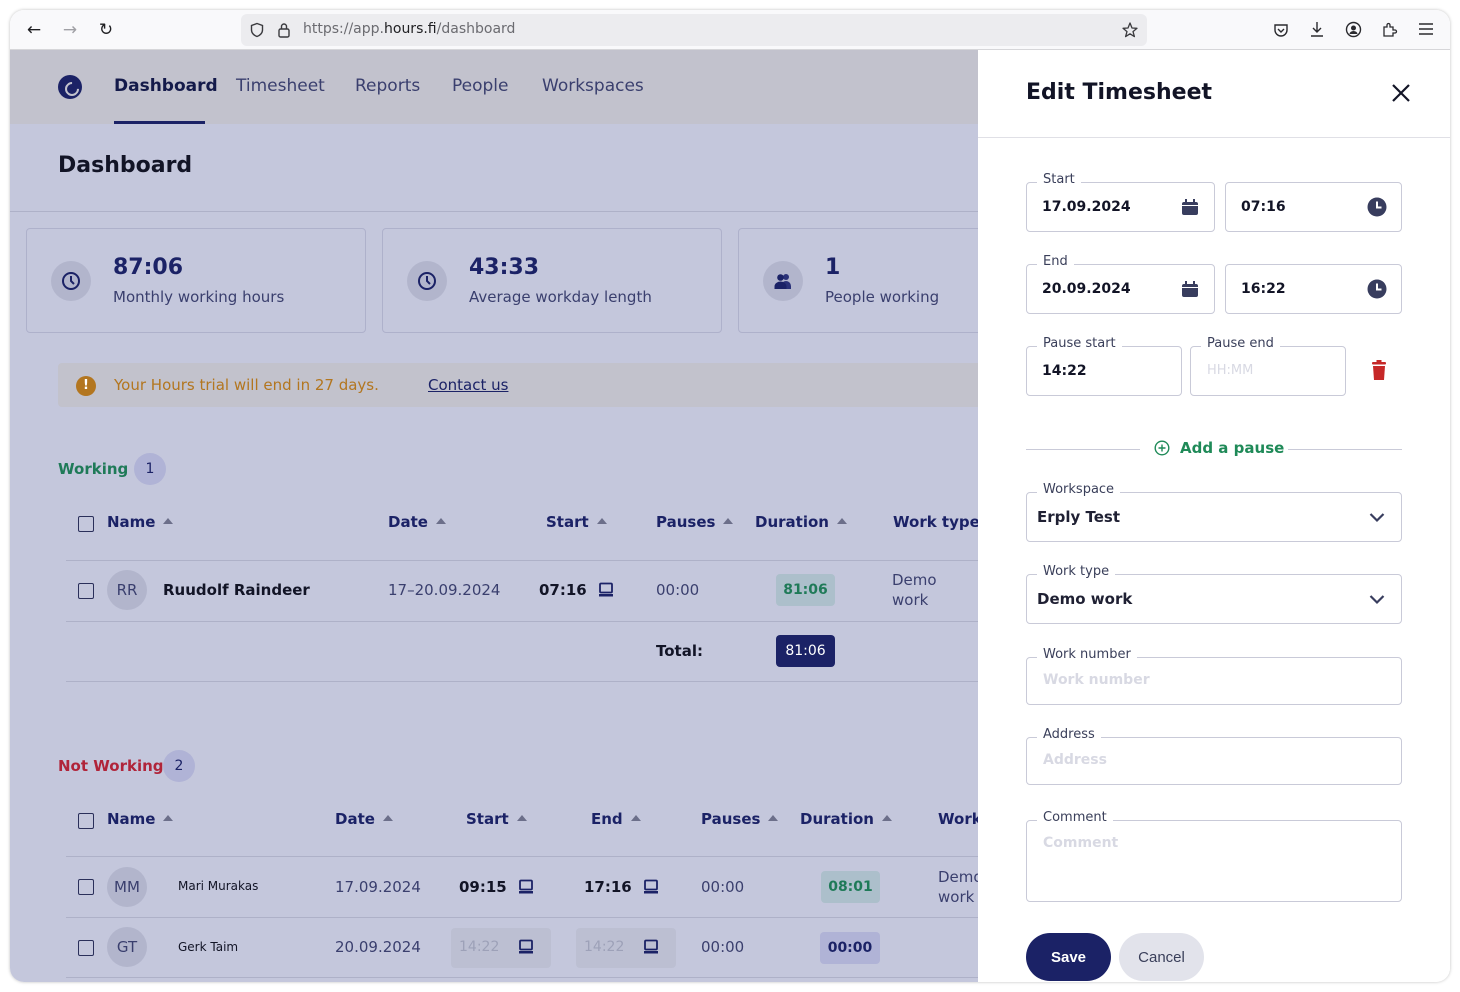 The width and height of the screenshot is (1460, 992). Describe the element at coordinates (651, 946) in the screenshot. I see `computer-icon` at that location.